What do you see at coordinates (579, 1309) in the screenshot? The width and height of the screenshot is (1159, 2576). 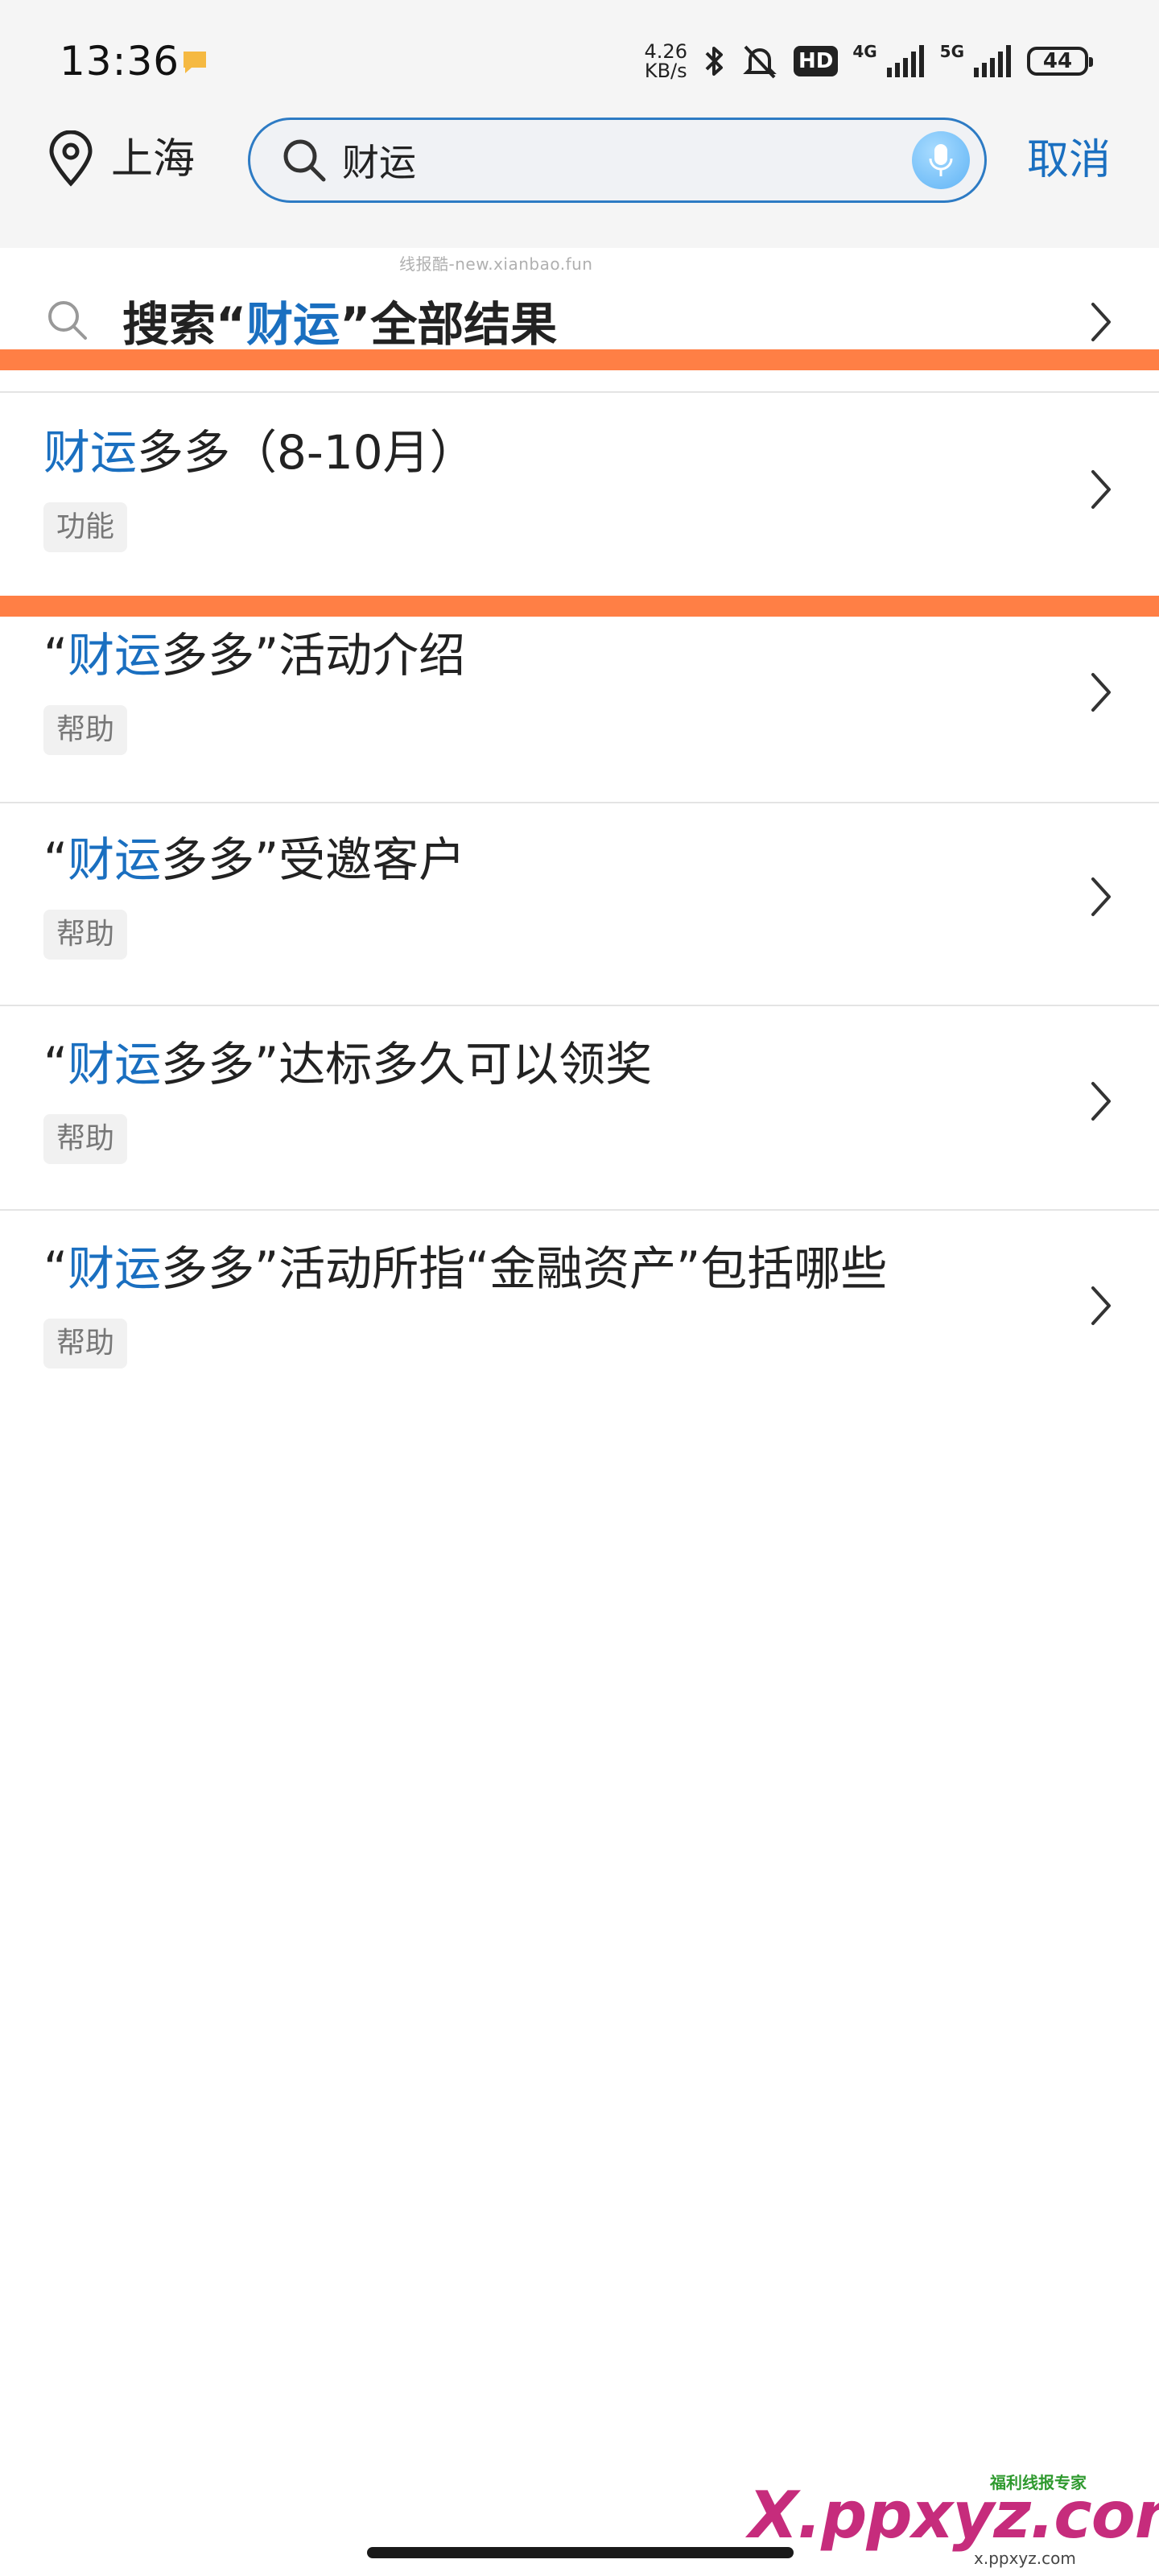 I see `result-item: “财运多多”活动所指“金融资产”包括哪些 帮助` at bounding box center [579, 1309].